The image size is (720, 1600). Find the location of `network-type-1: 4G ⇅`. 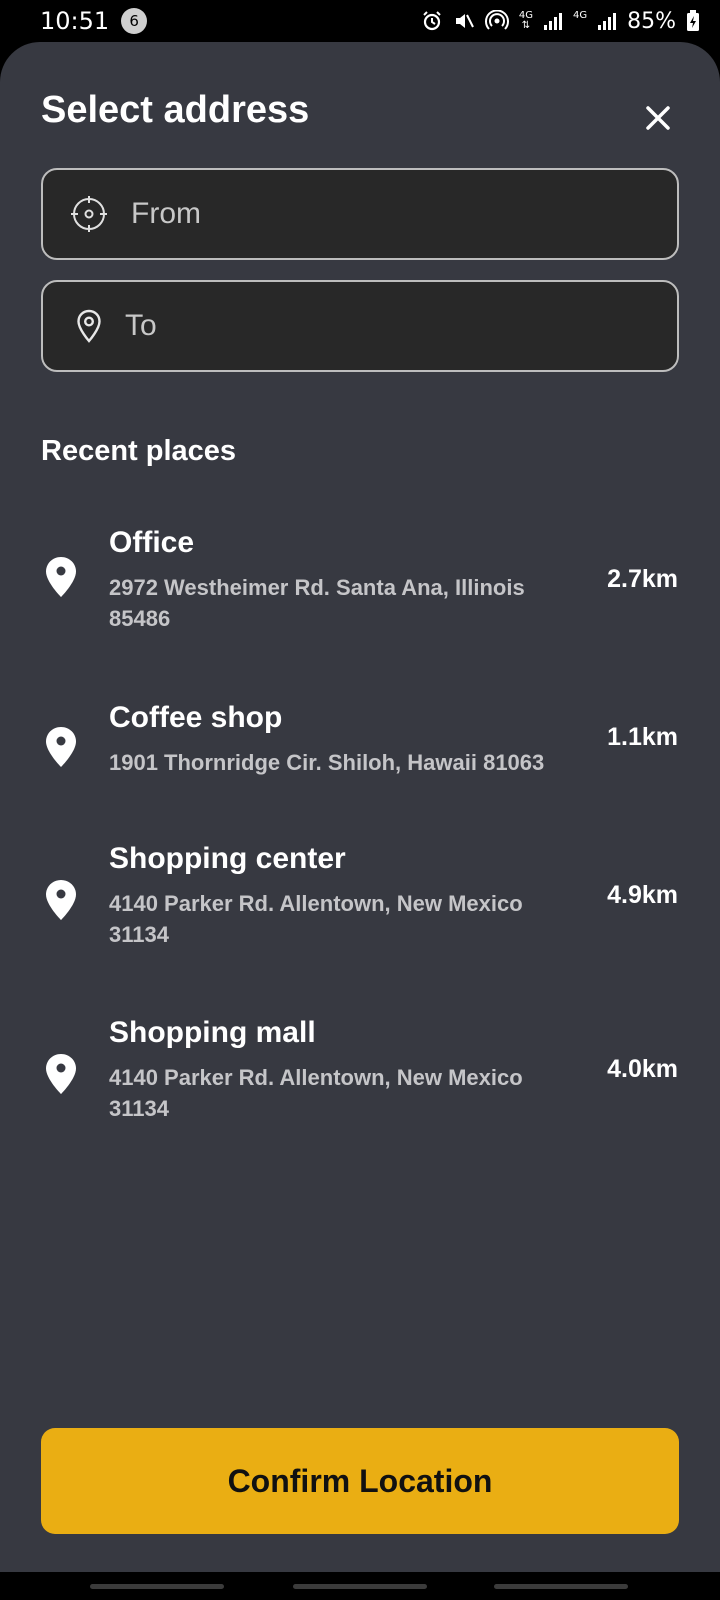

network-type-1: 4G ⇅ is located at coordinates (526, 21).